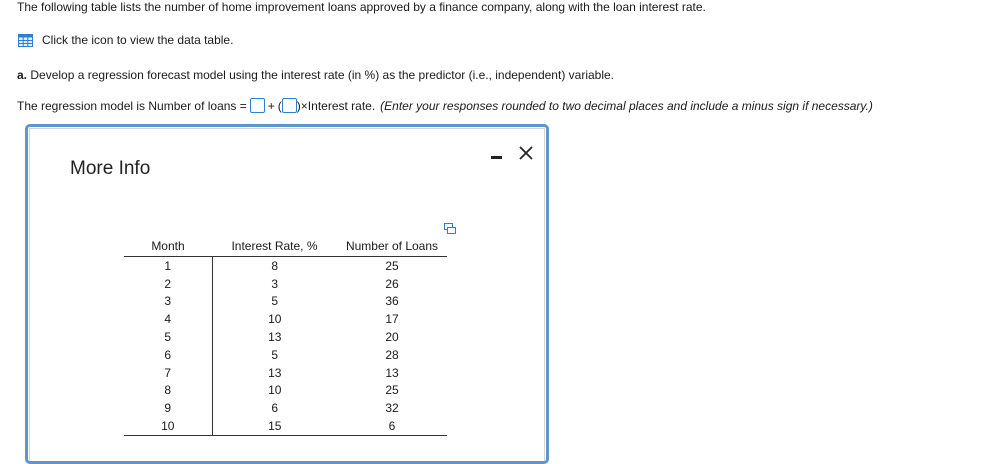  I want to click on table-row: 4 10 17, so click(285, 319).